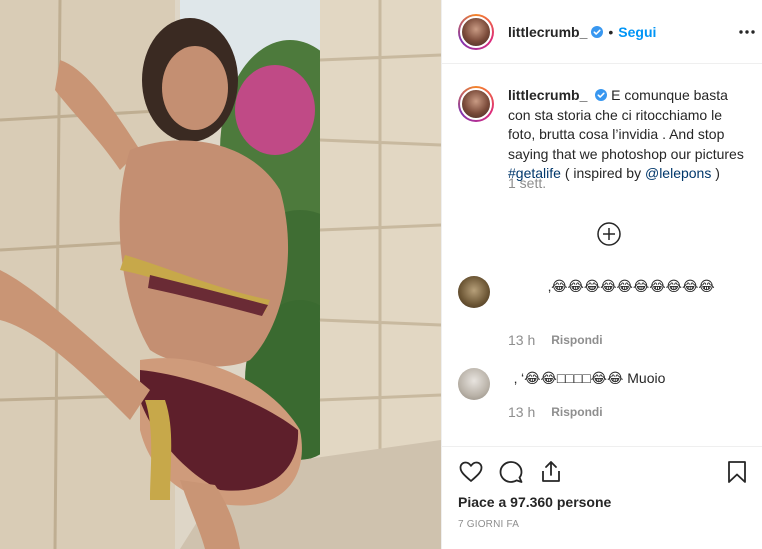 The image size is (762, 549). What do you see at coordinates (717, 173) in the screenshot?
I see `caption-inspired-suffix: )` at bounding box center [717, 173].